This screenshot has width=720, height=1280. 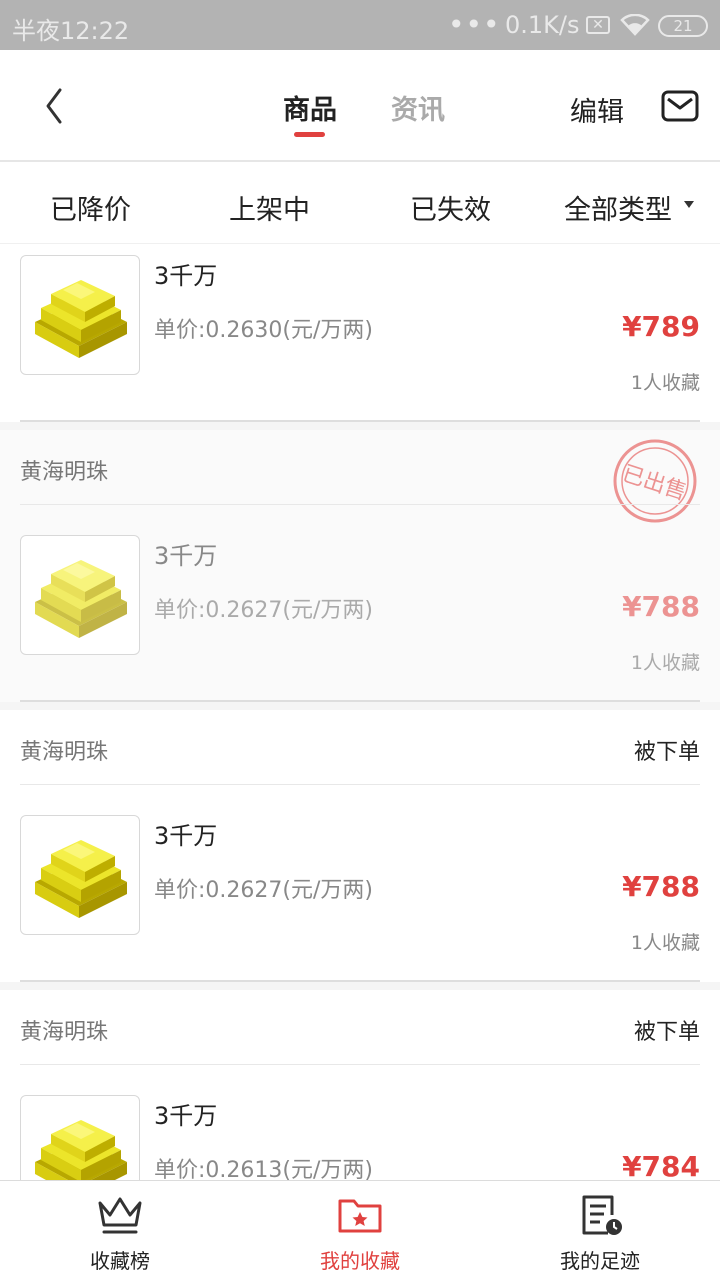 I want to click on no-sim-icon: ✕, so click(x=598, y=25).